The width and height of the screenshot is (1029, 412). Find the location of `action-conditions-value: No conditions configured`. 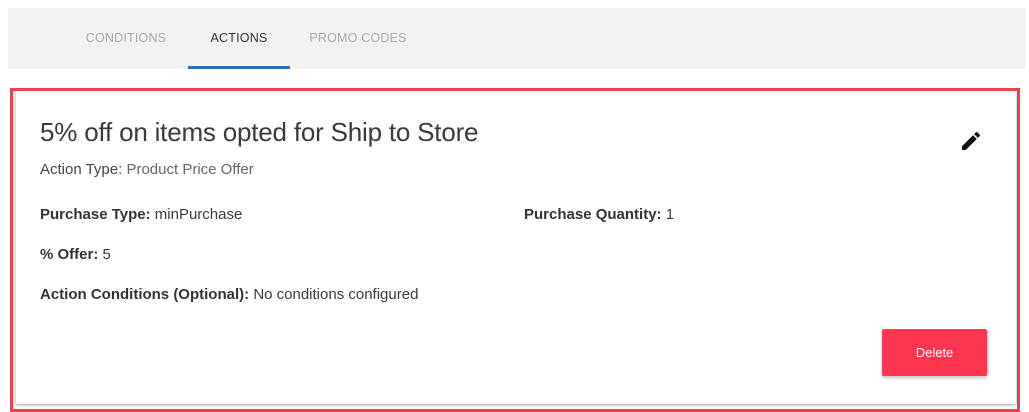

action-conditions-value: No conditions configured is located at coordinates (336, 294).